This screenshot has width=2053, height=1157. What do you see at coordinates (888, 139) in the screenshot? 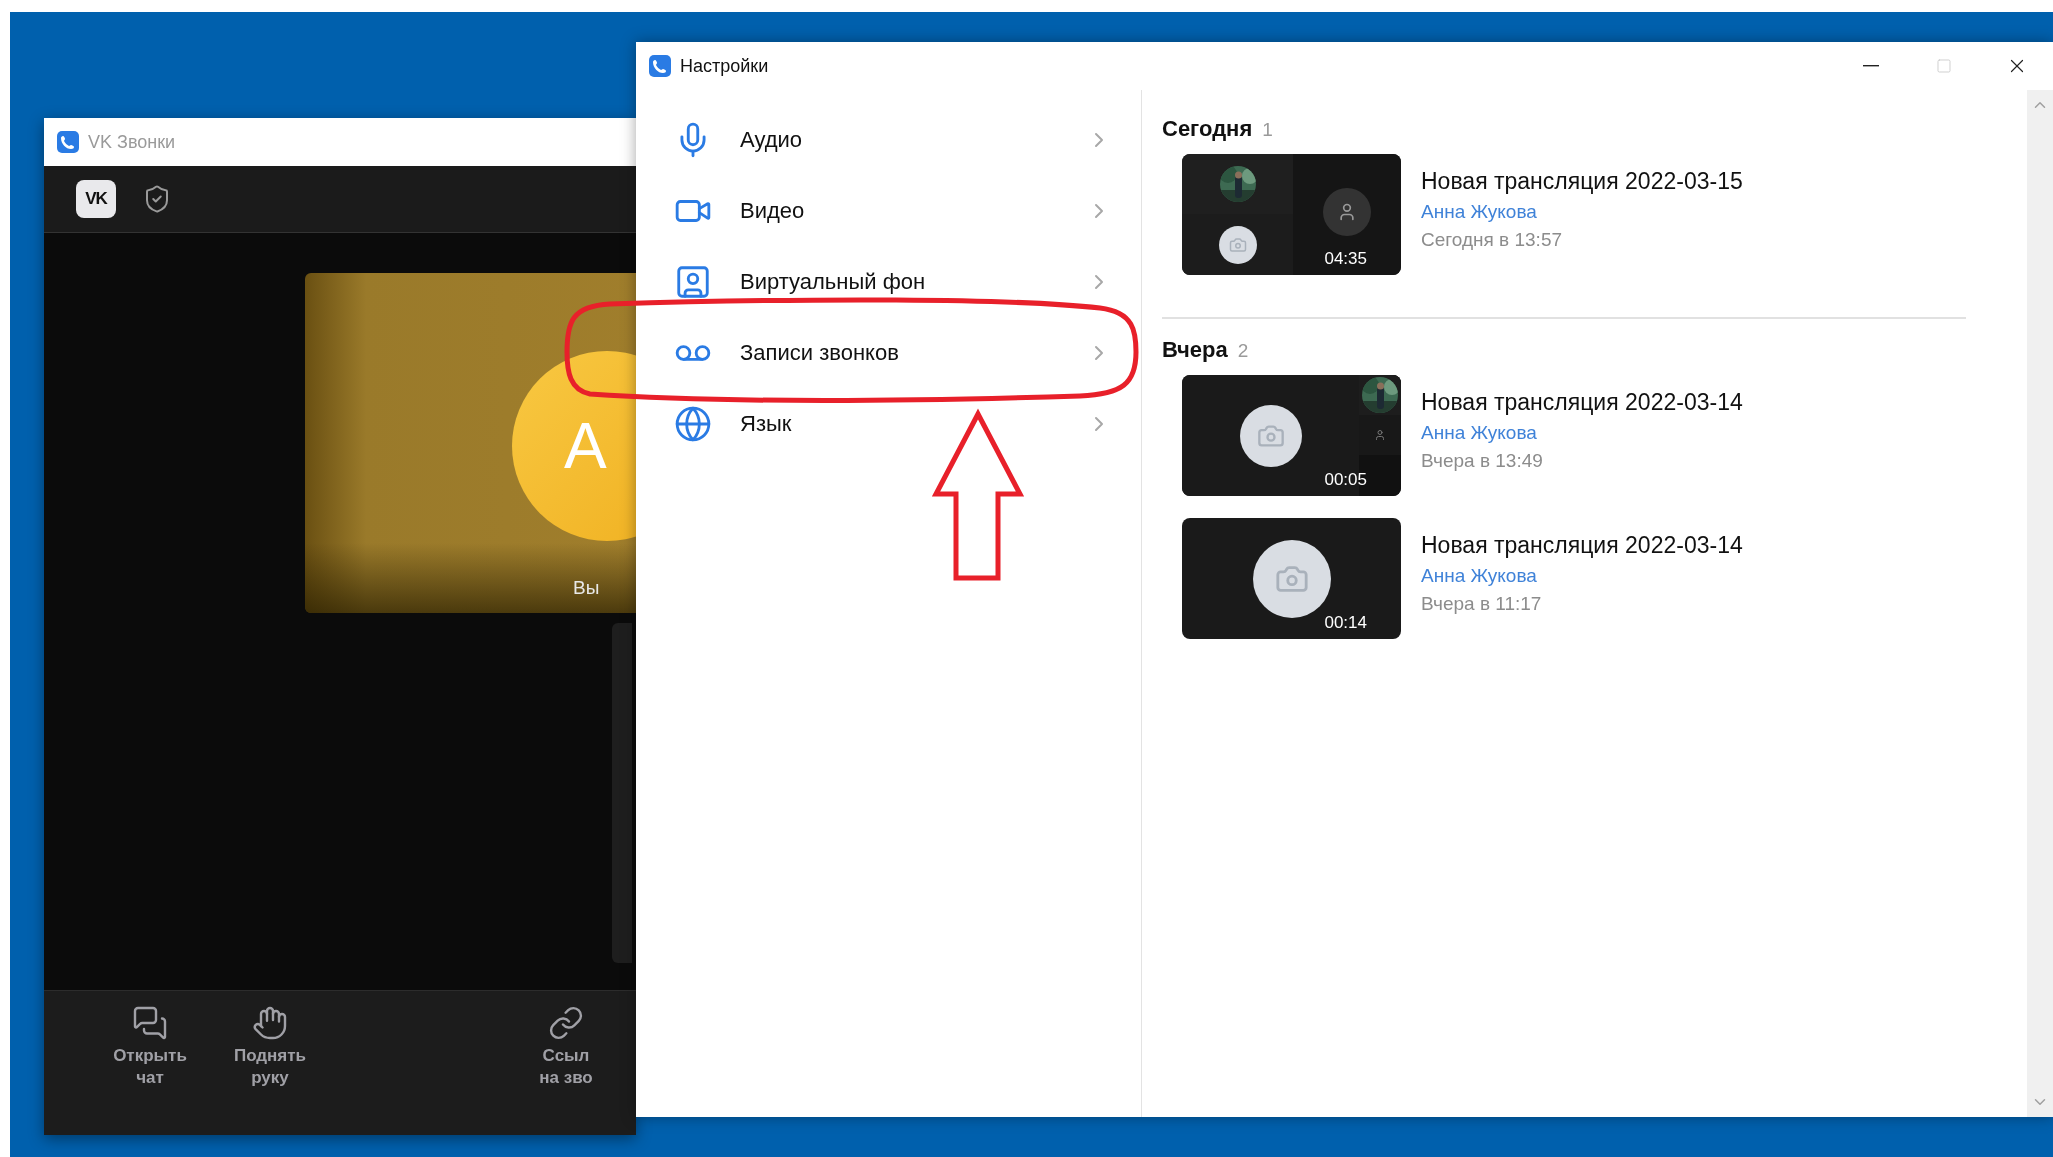
I see `settings-menu-item: Аудио` at bounding box center [888, 139].